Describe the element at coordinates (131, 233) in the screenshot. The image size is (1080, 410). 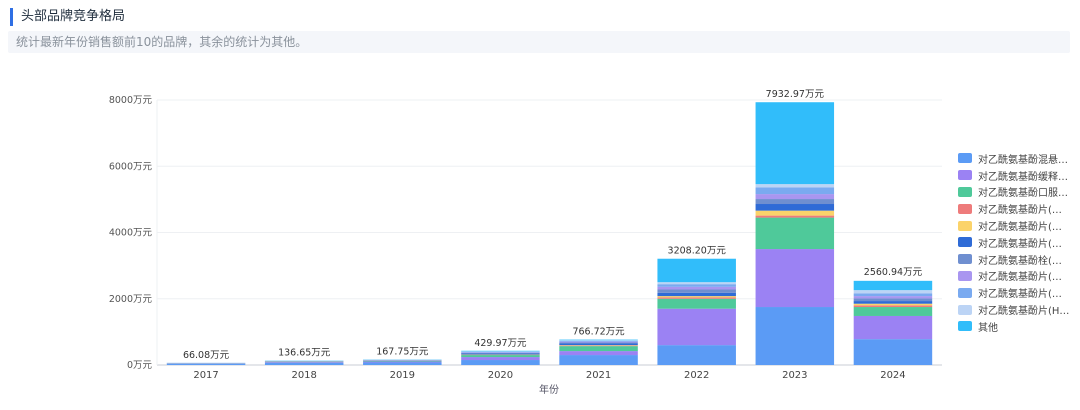
I see `y-tick-label: 4000万元` at that location.